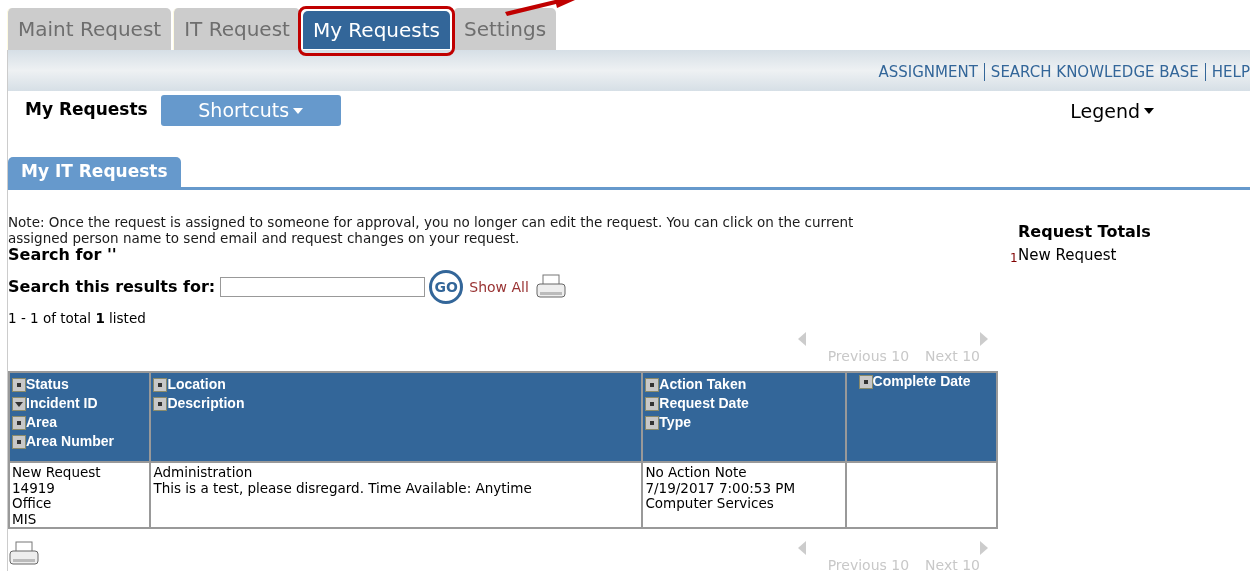 This screenshot has width=1250, height=571. Describe the element at coordinates (343, 488) in the screenshot. I see `table-cell-text: This is a test, please disregard. Time Available: Anytime` at that location.